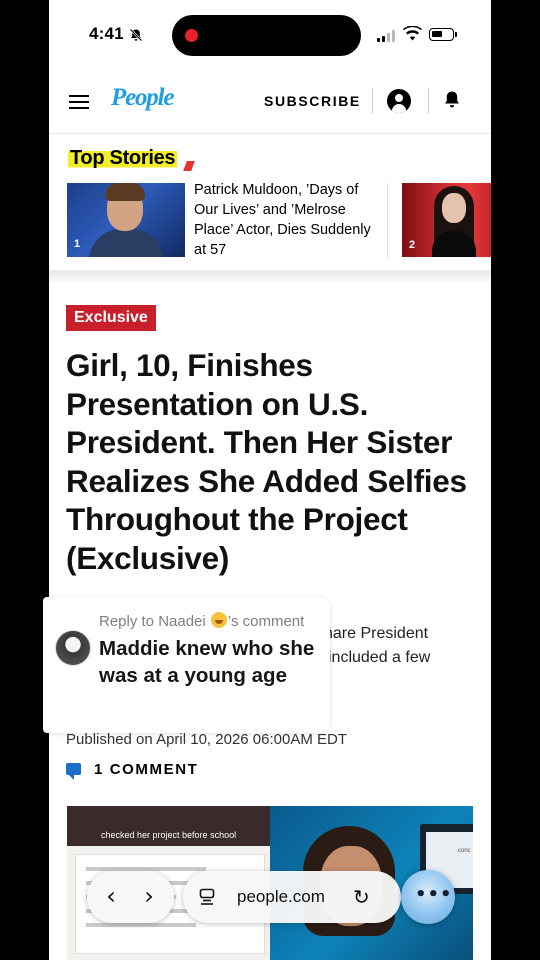 Image resolution: width=540 pixels, height=960 pixels. What do you see at coordinates (361, 897) in the screenshot?
I see `reload-icon: ↻` at bounding box center [361, 897].